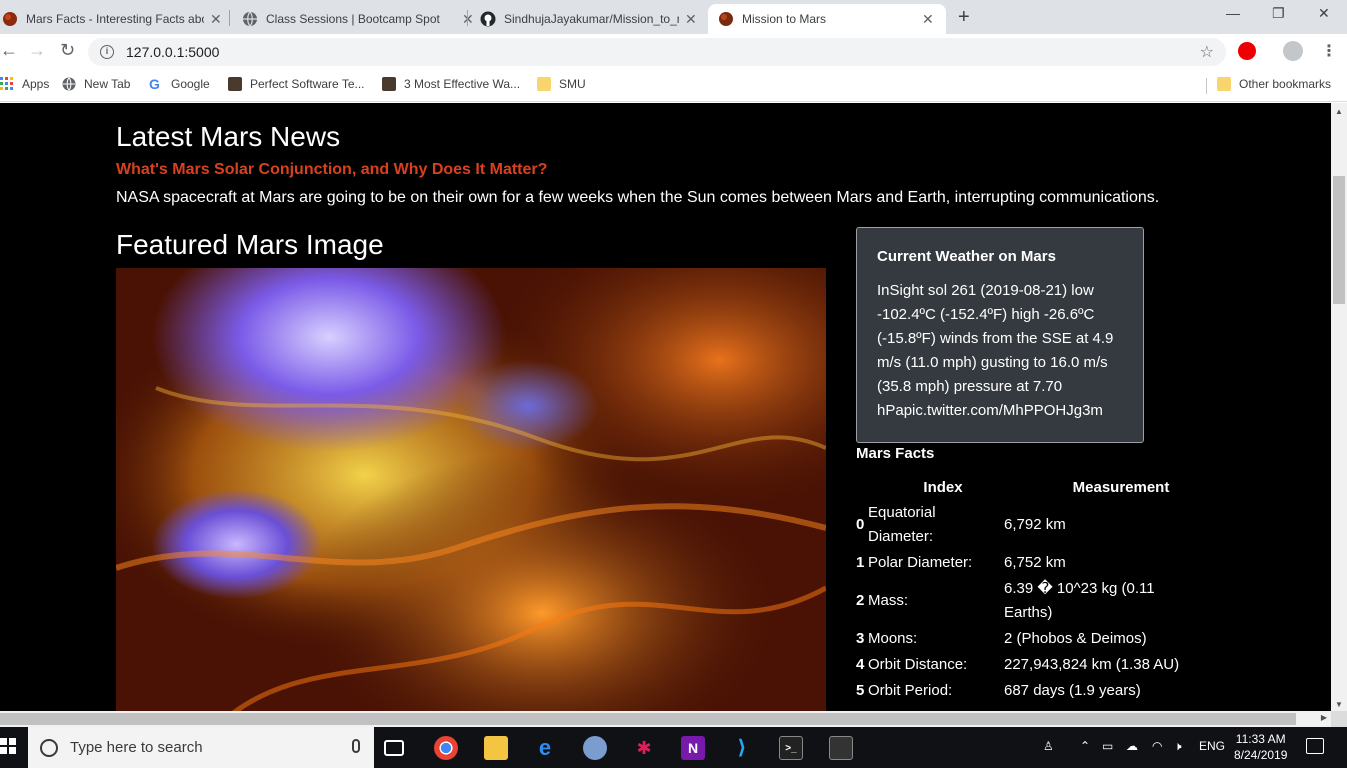 The height and width of the screenshot is (768, 1347). What do you see at coordinates (1121, 487) in the screenshot?
I see `table-header-measurement: Measurement` at bounding box center [1121, 487].